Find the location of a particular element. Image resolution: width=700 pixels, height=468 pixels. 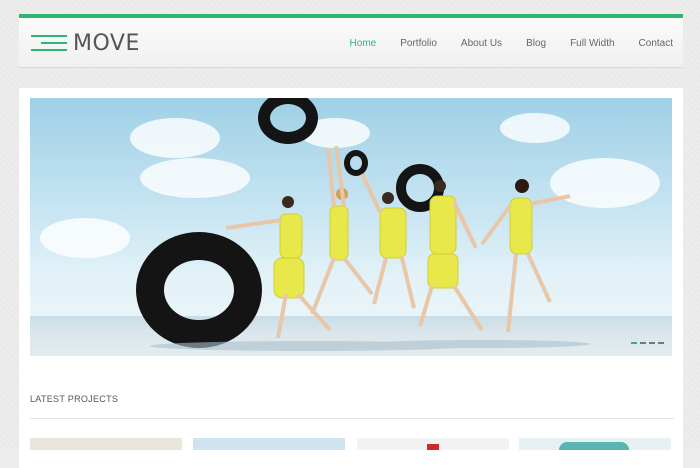

logo: MOVE is located at coordinates (85, 43).